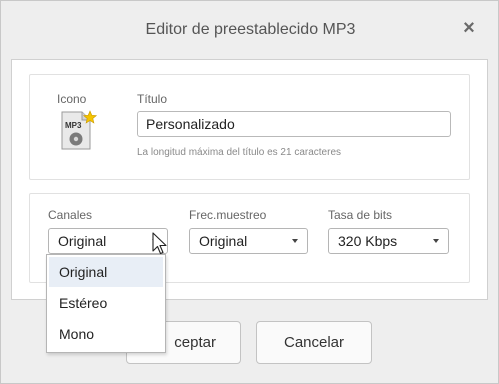 The height and width of the screenshot is (384, 499). What do you see at coordinates (250, 29) in the screenshot?
I see `dialog-title: Editor de preestablecido MP3` at bounding box center [250, 29].